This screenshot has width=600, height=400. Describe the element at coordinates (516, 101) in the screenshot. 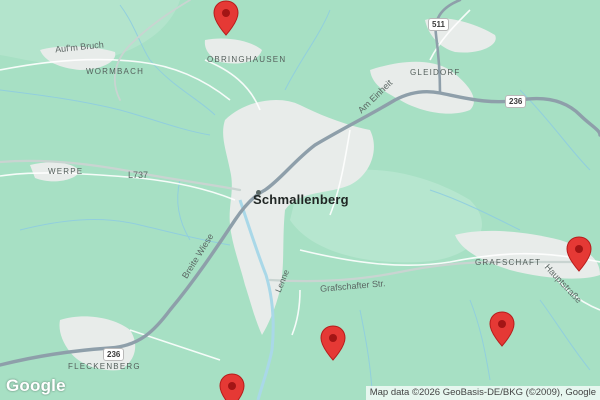

I see `route-shield-236-east: 236` at that location.